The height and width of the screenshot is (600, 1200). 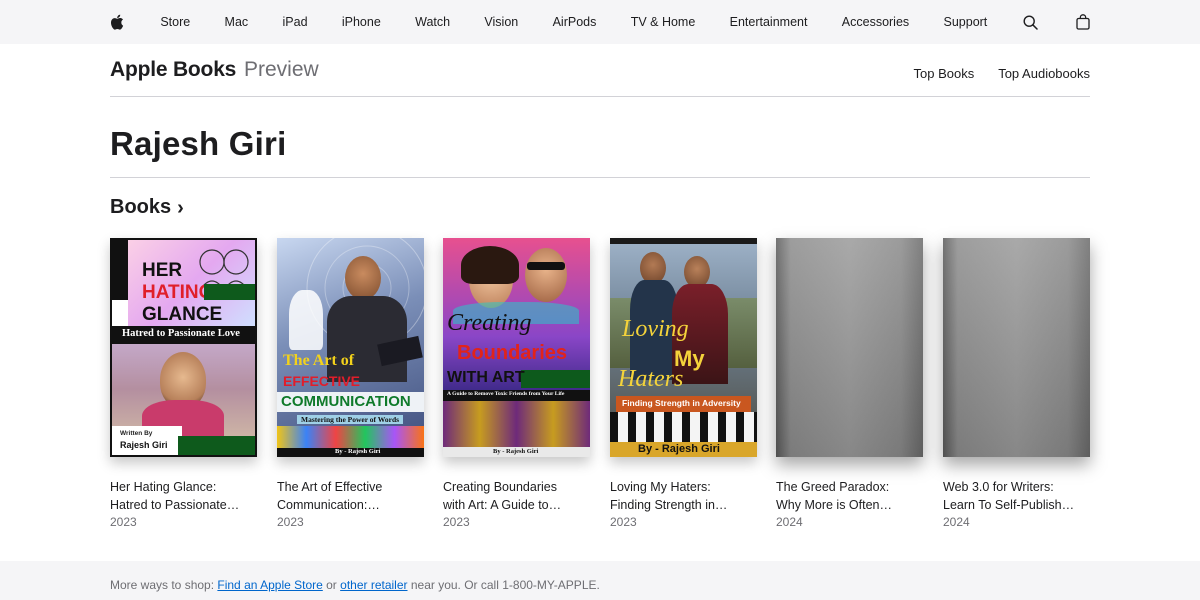 What do you see at coordinates (651, 379) in the screenshot?
I see `cover-line: Haters` at bounding box center [651, 379].